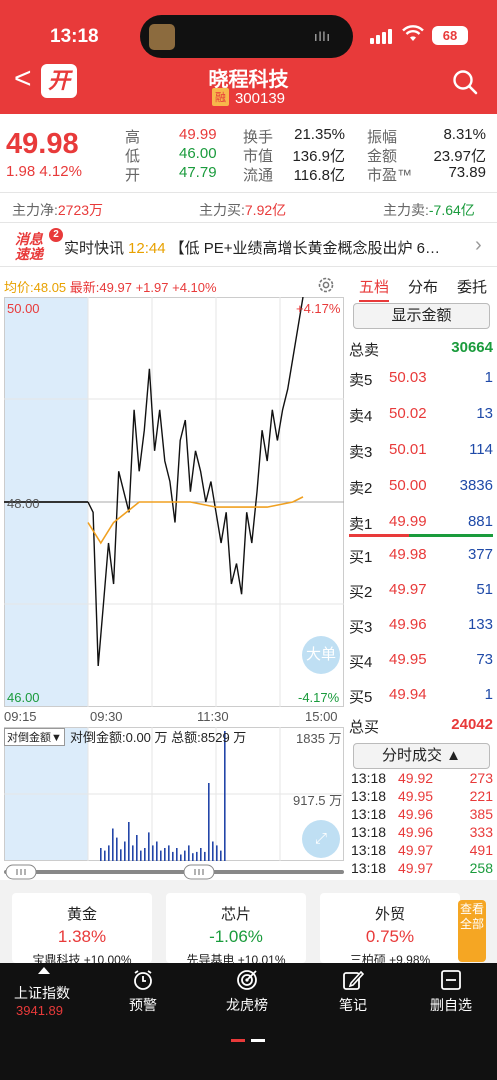 The height and width of the screenshot is (1080, 497). I want to click on news-logo: 消息 速递 2, so click(39, 245).